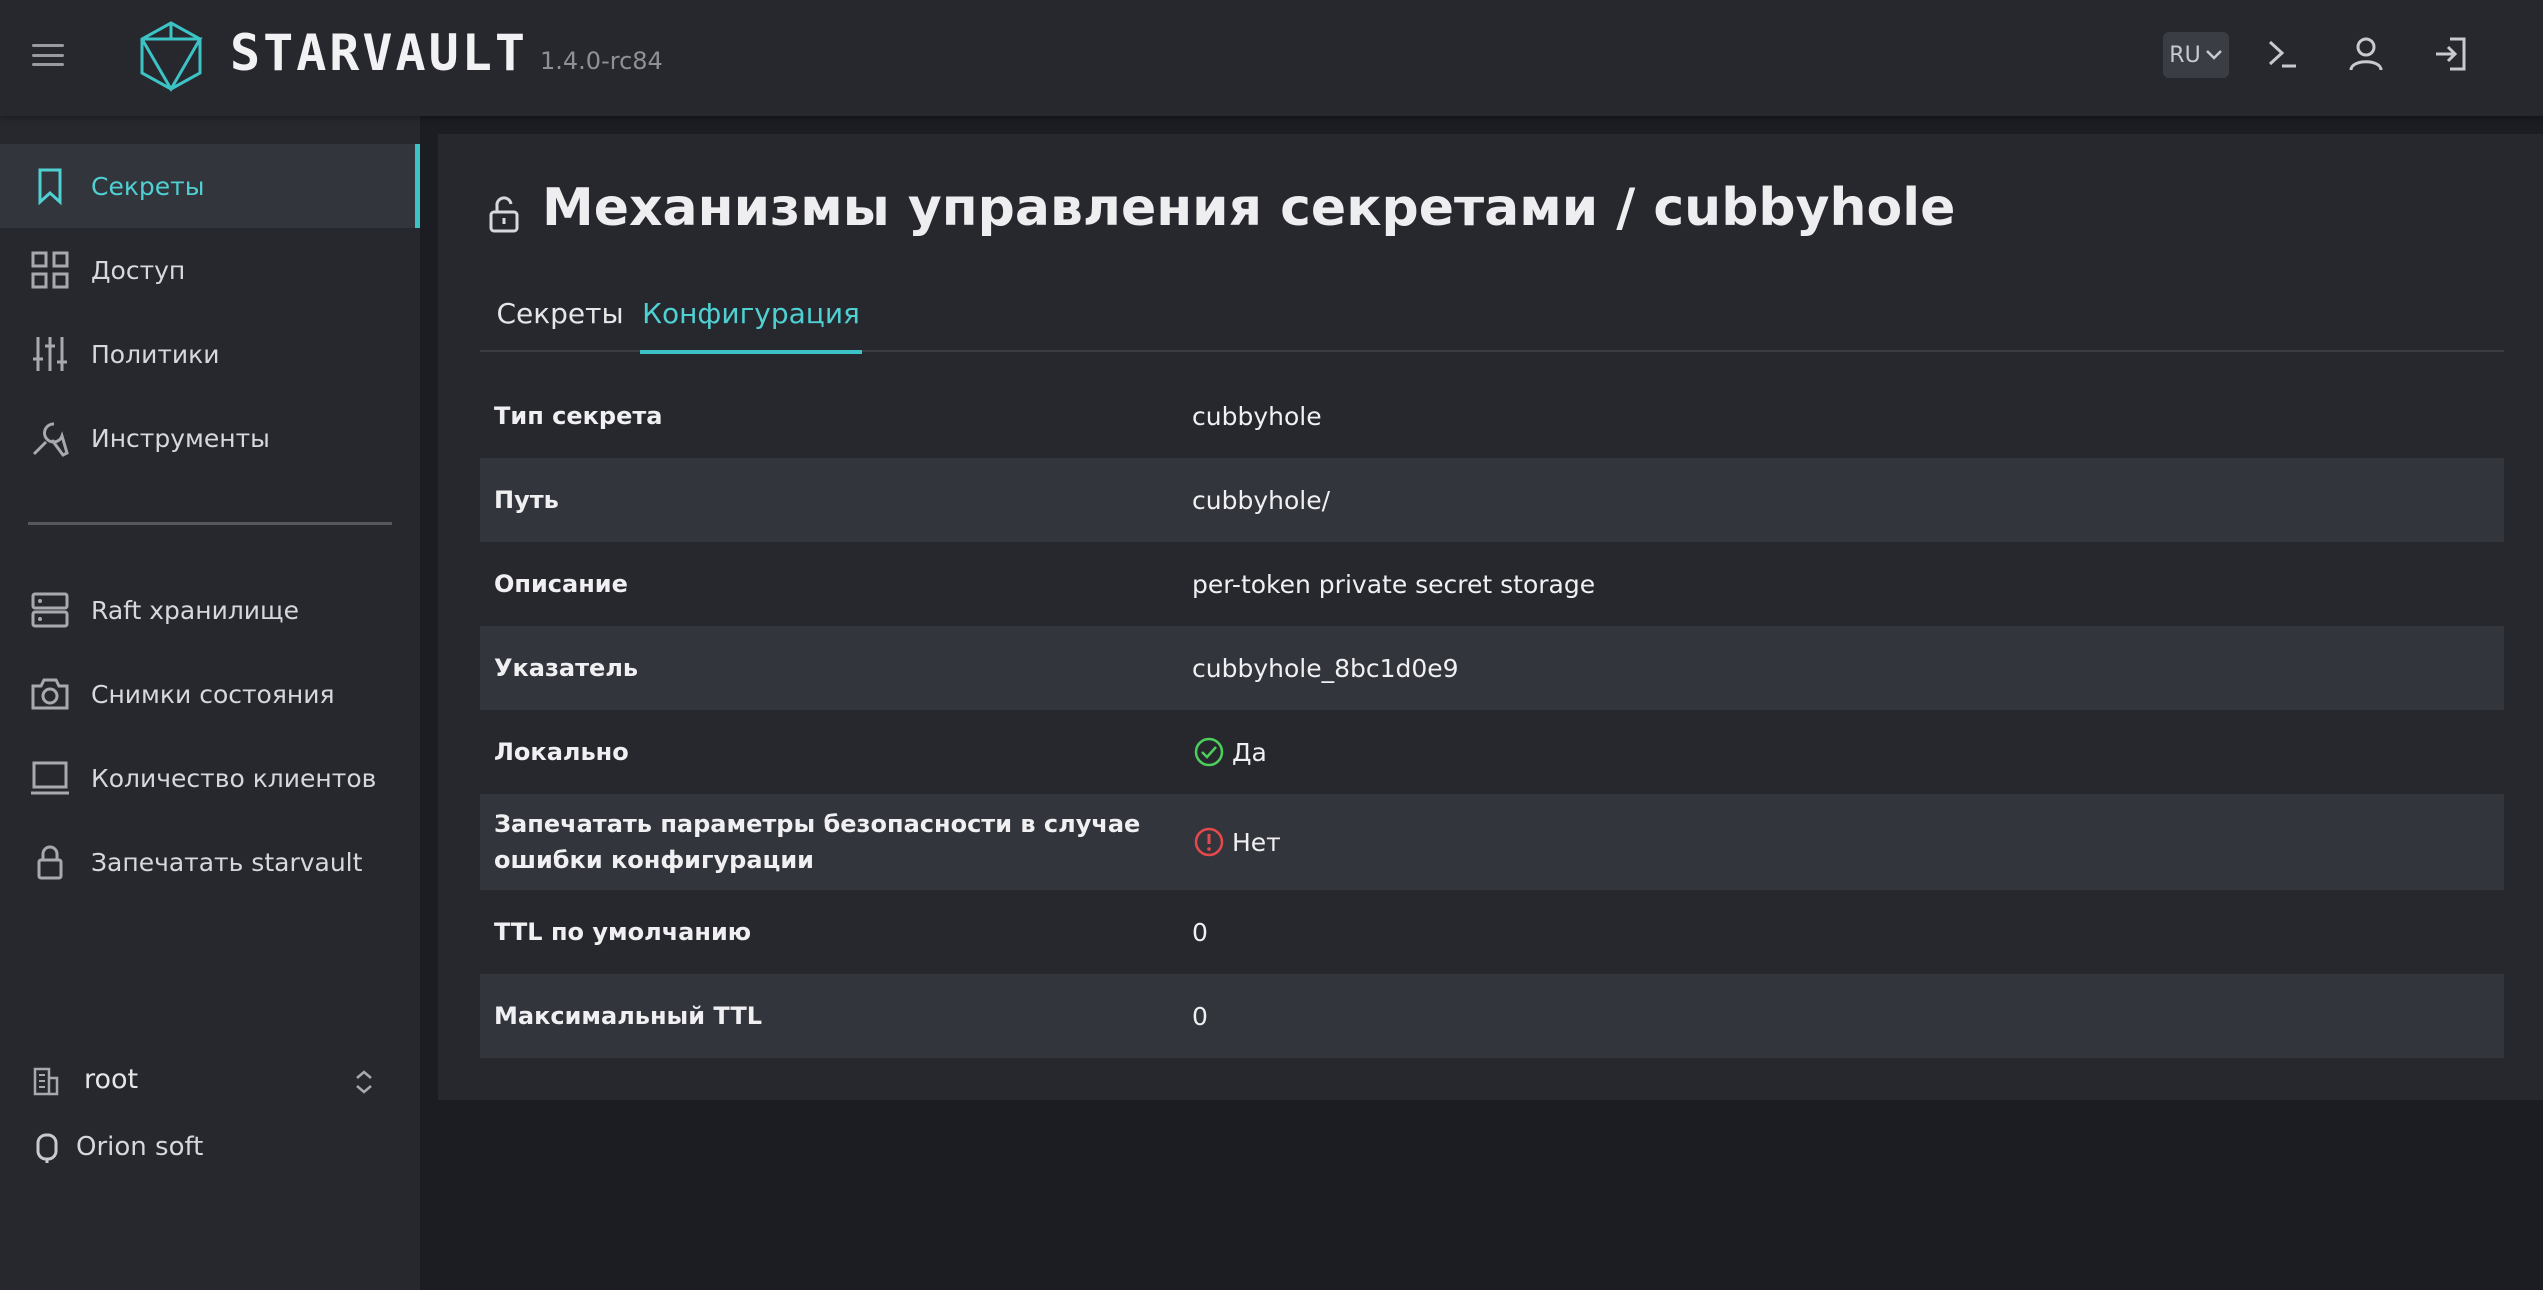 This screenshot has width=2543, height=1290. Describe the element at coordinates (180, 438) in the screenshot. I see `sidebar-item-label: Инструменты` at that location.